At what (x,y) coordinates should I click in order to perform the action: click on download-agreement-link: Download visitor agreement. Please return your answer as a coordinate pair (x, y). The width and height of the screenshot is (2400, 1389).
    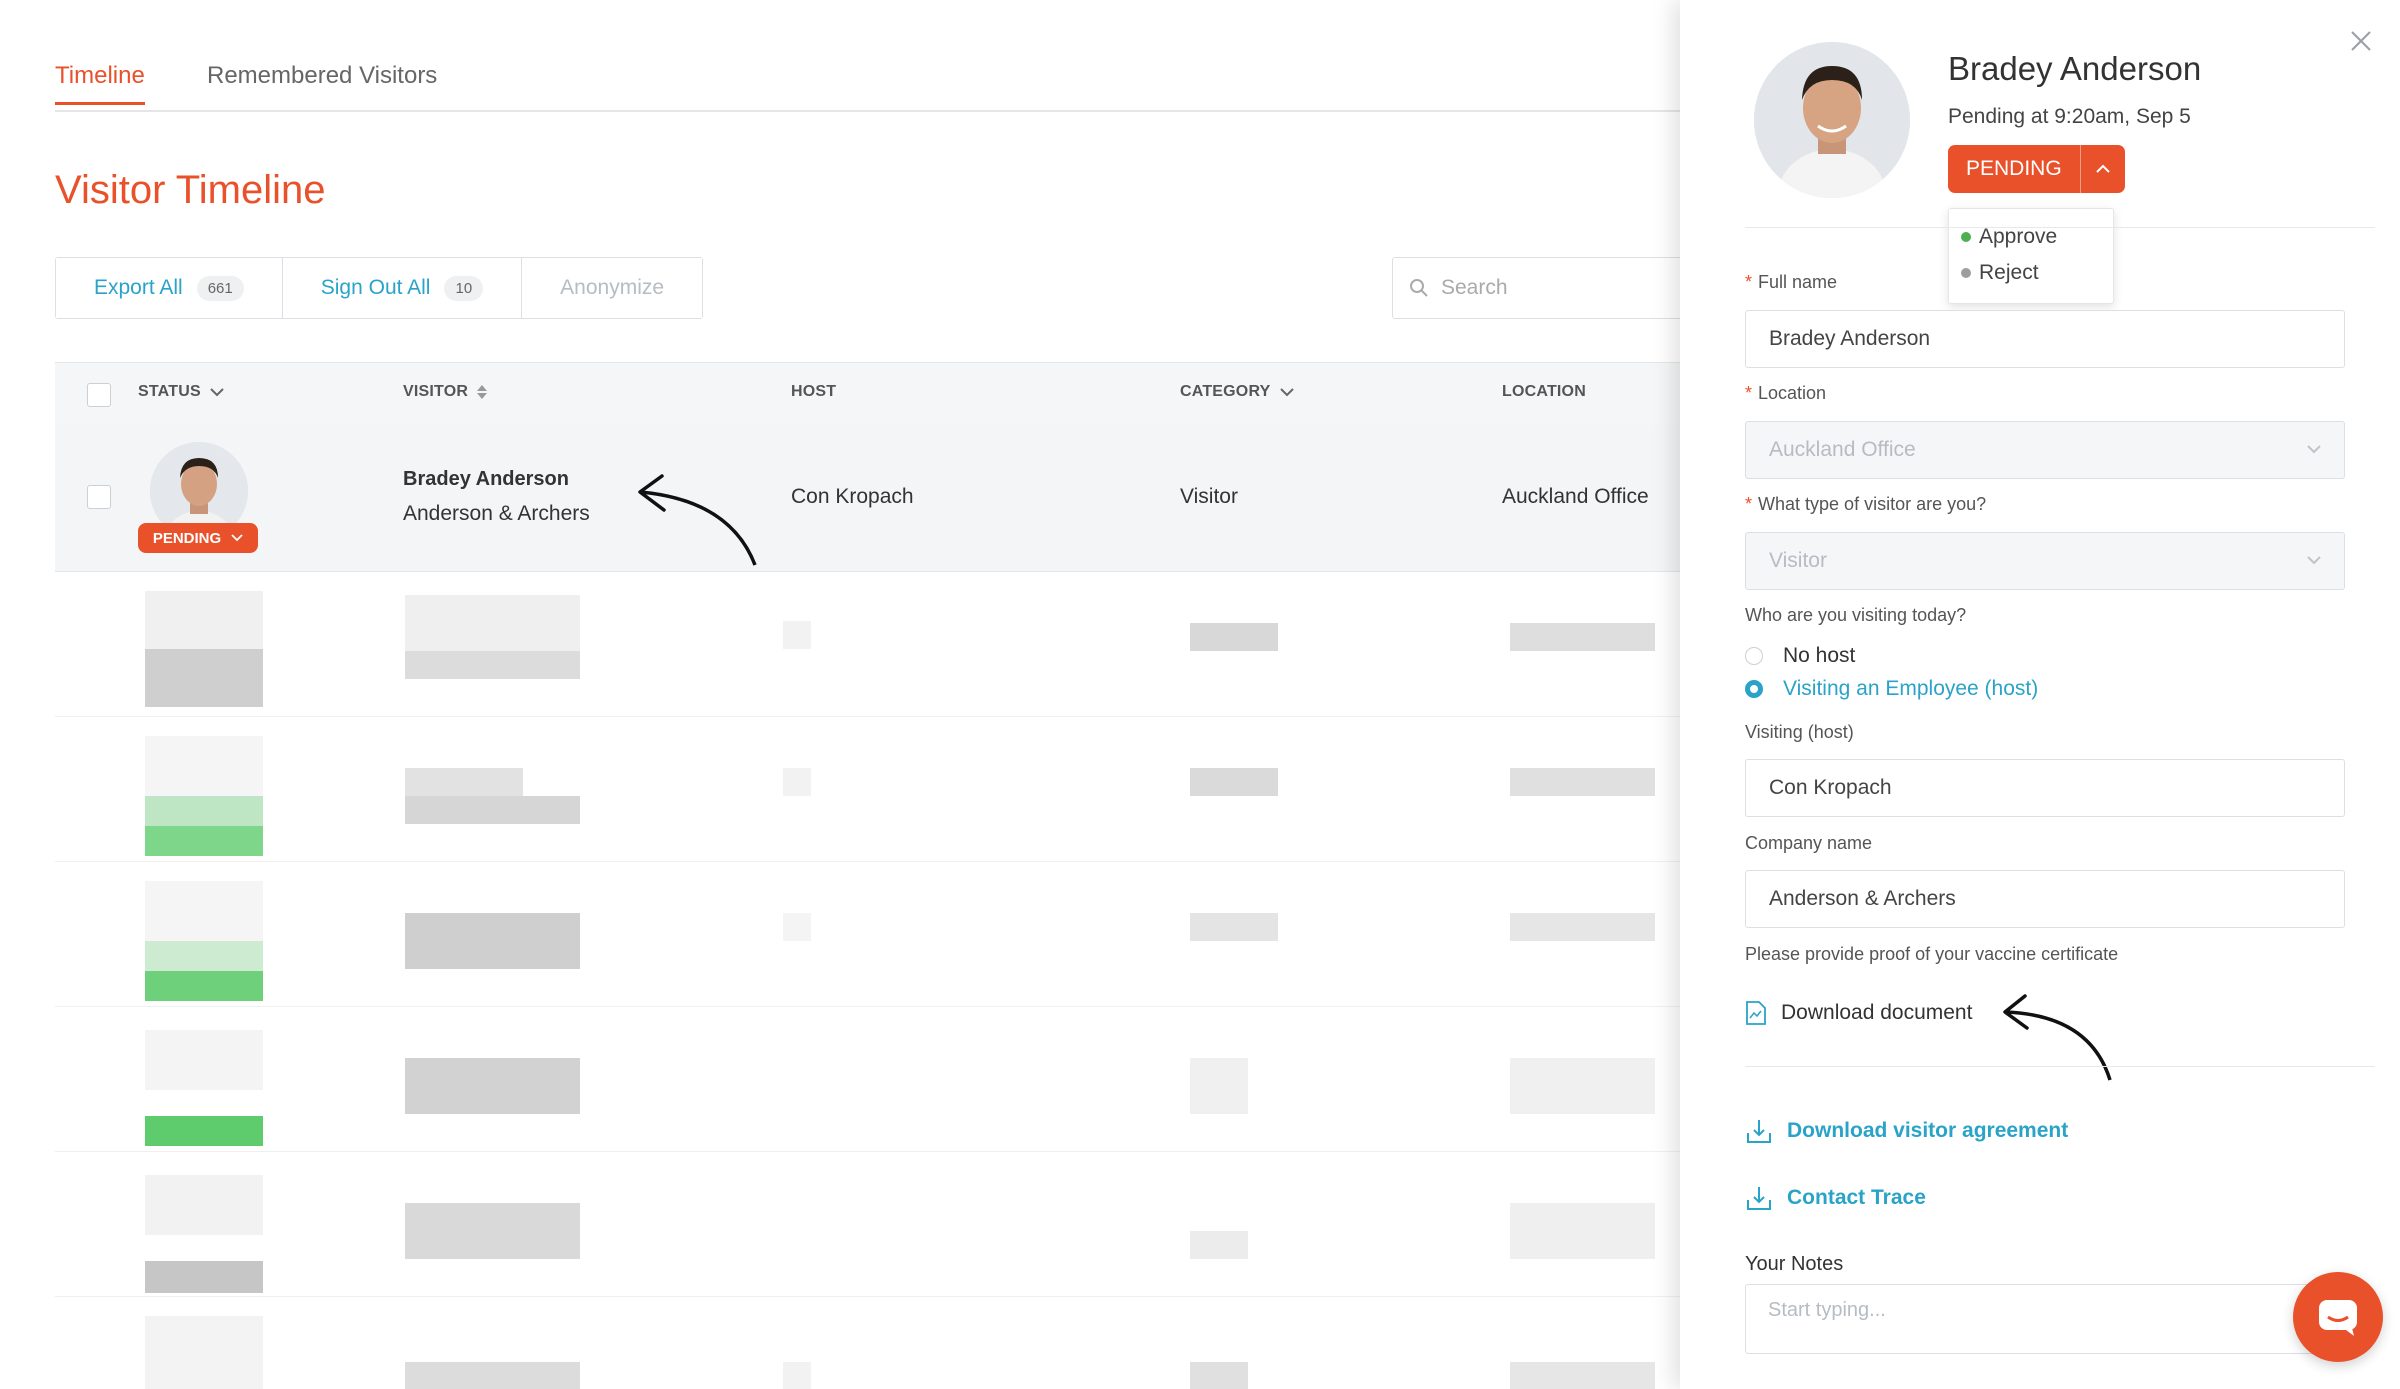
    Looking at the image, I should click on (1906, 1131).